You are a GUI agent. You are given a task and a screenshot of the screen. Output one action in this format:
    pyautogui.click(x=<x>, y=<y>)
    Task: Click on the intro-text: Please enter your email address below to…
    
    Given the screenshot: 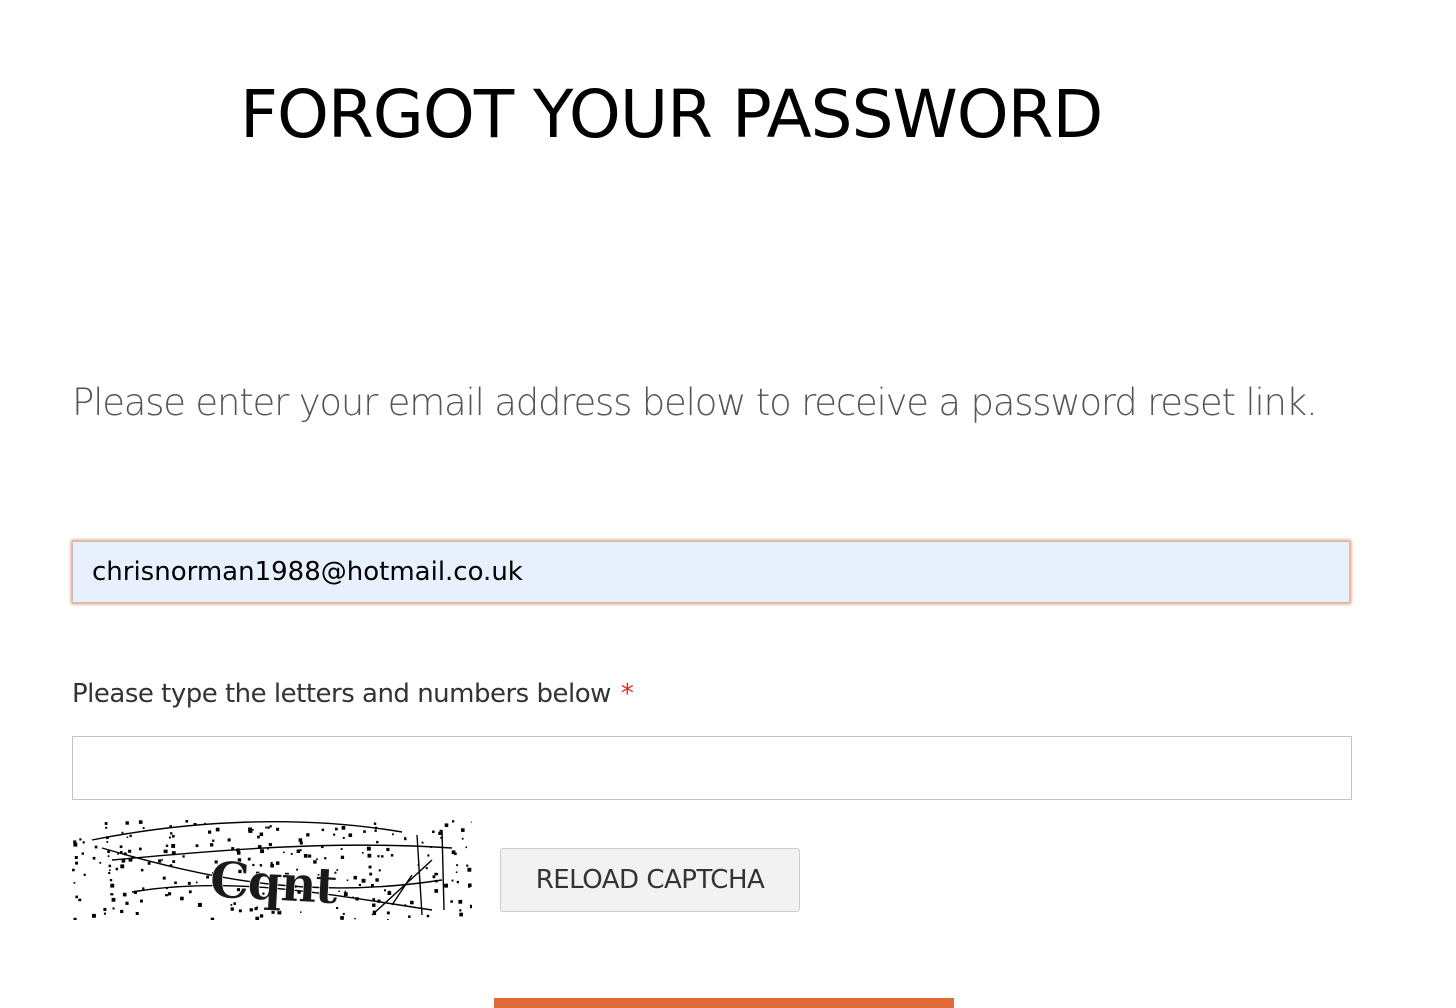 What is the action you would take?
    pyautogui.click(x=695, y=402)
    